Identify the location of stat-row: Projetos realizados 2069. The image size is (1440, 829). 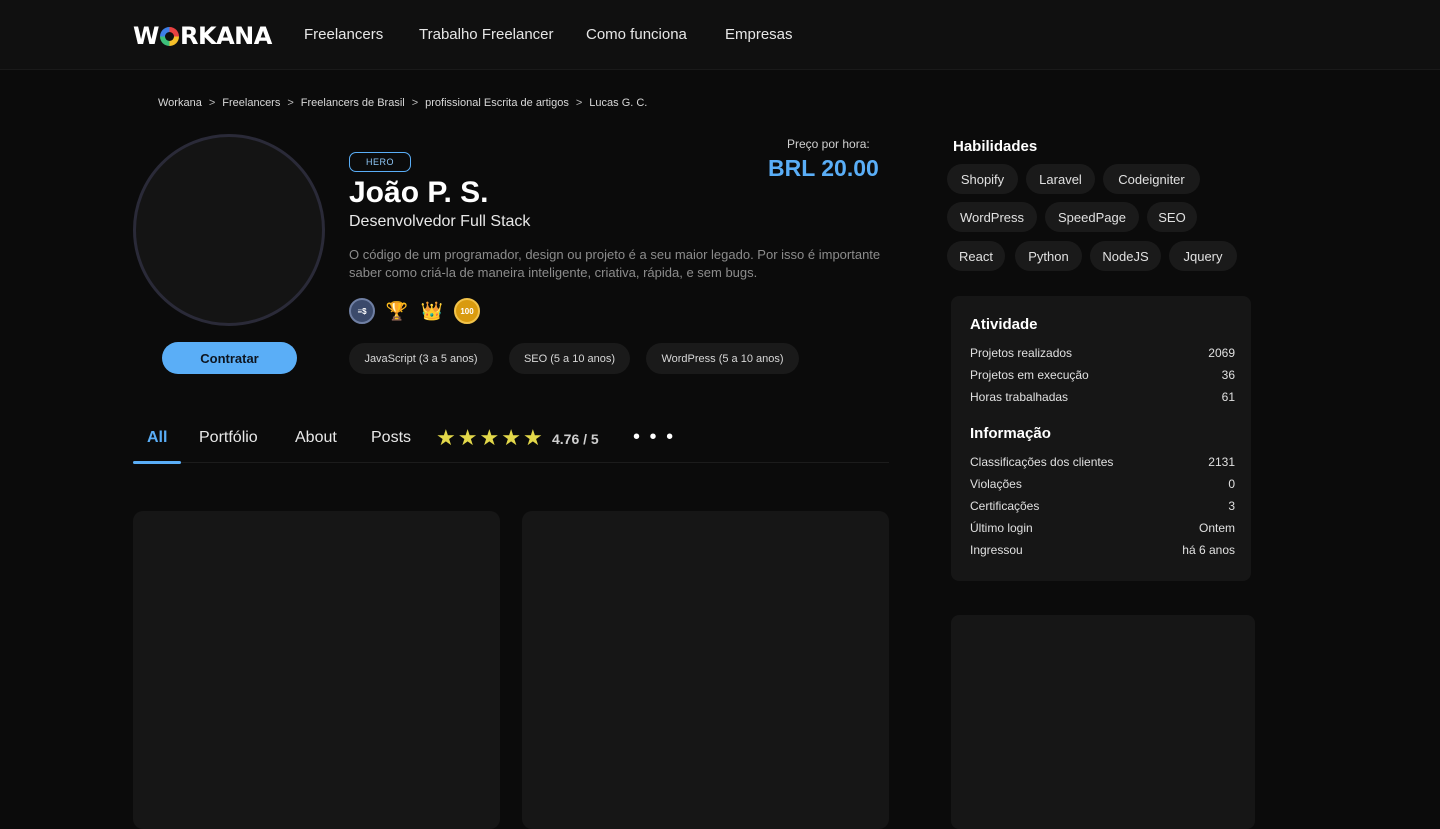
(1102, 353).